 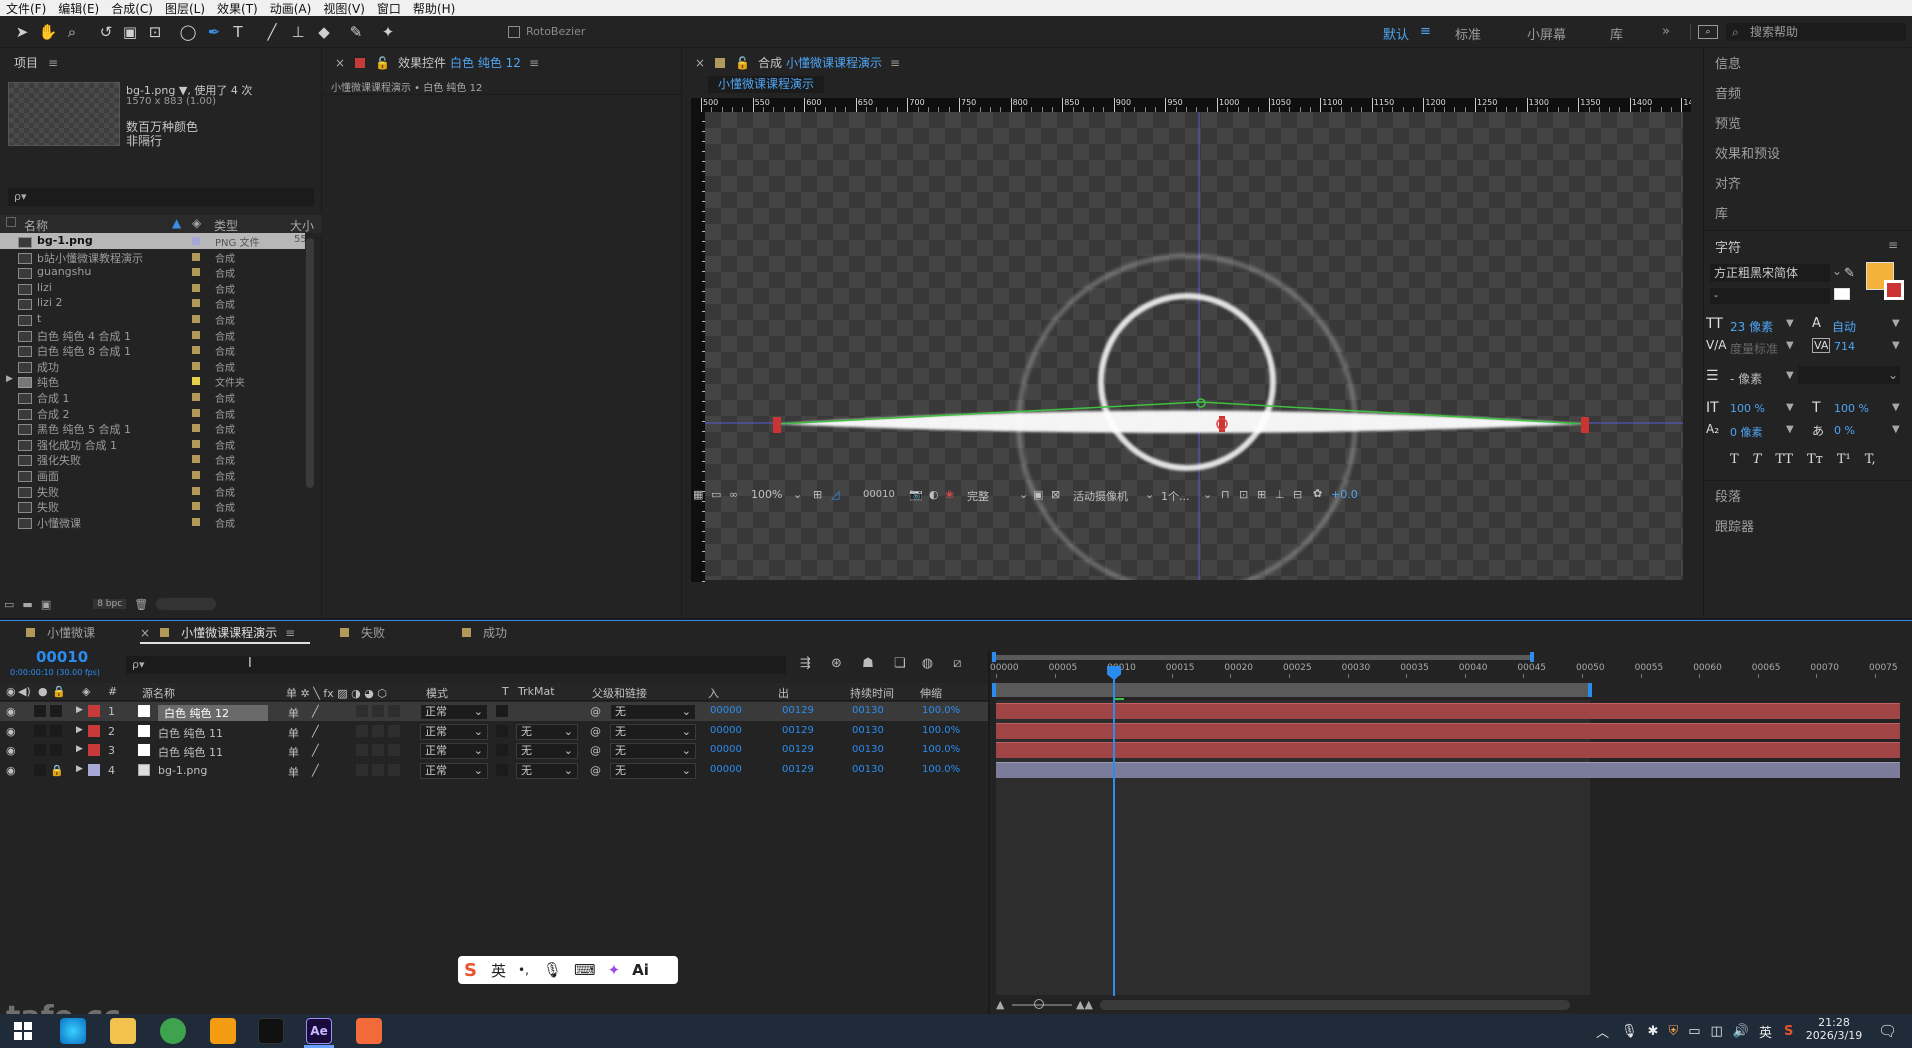 What do you see at coordinates (805, 663) in the screenshot?
I see `comp-flowchart-icon: ⇶` at bounding box center [805, 663].